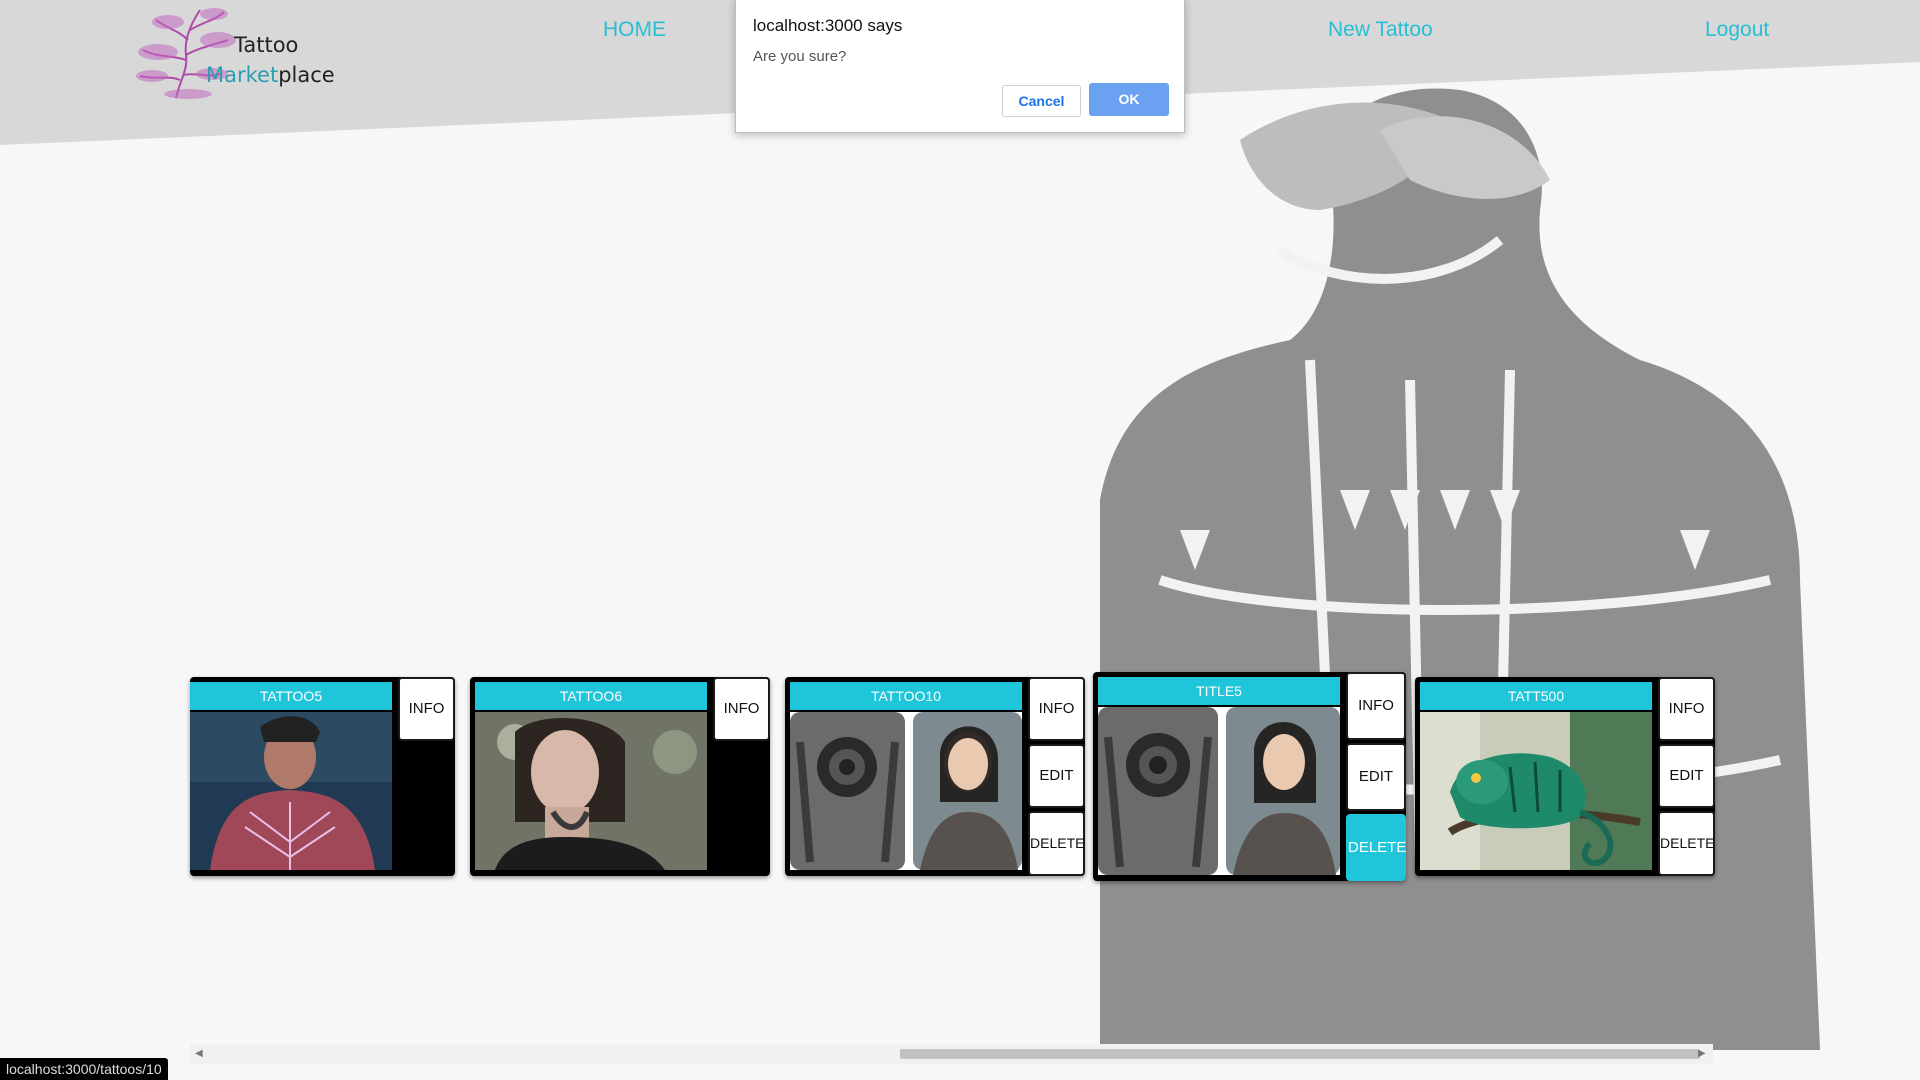 The width and height of the screenshot is (1920, 1080). What do you see at coordinates (270, 60) in the screenshot?
I see `brand-name: Tattoo Marketplace` at bounding box center [270, 60].